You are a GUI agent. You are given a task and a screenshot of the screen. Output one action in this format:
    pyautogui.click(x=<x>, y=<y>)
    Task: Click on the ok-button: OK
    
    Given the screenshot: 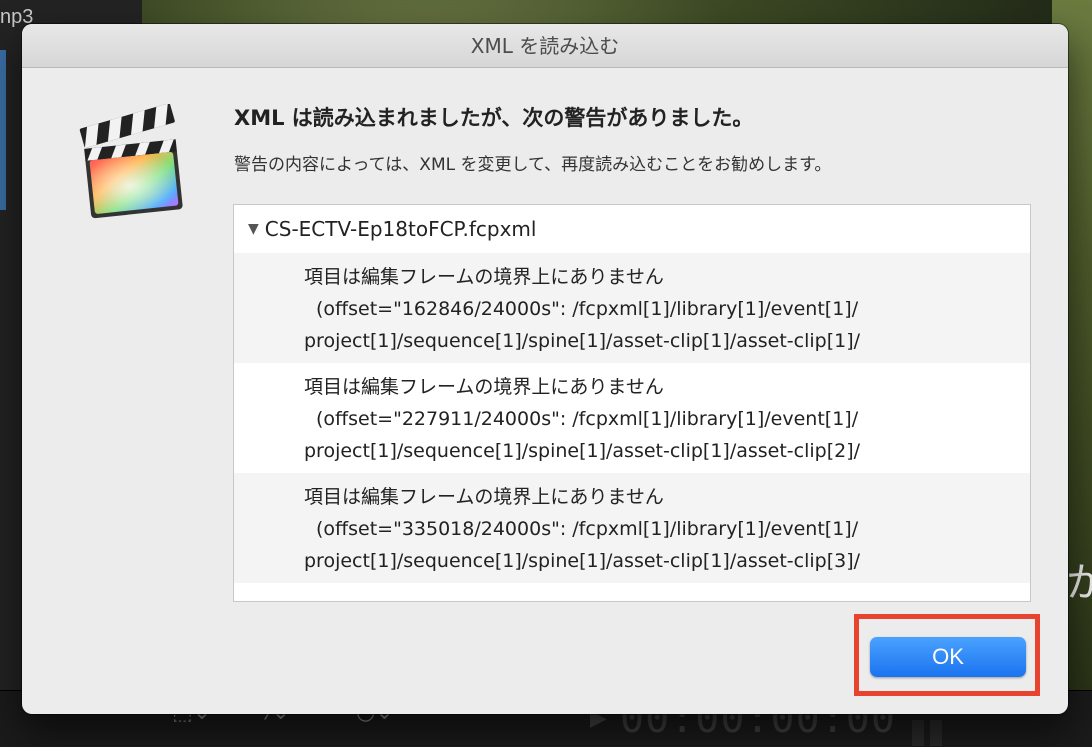 What is the action you would take?
    pyautogui.click(x=948, y=657)
    